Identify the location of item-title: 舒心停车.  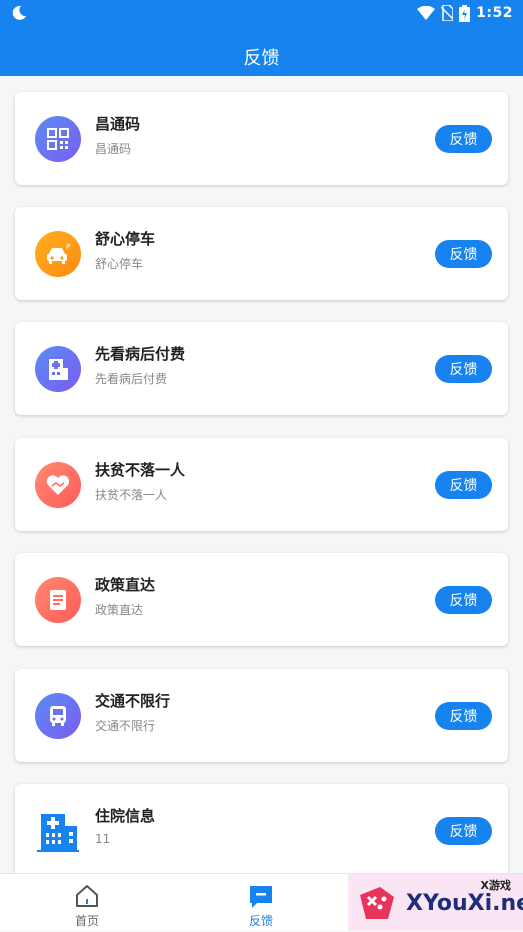
(125, 239).